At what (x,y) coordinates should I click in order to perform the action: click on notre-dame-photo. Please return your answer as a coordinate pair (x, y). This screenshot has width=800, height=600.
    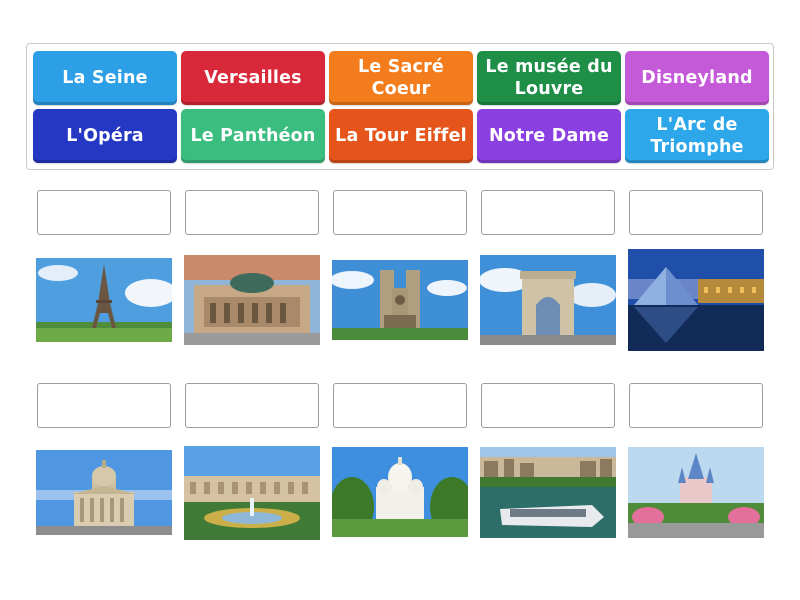
    Looking at the image, I should click on (400, 300).